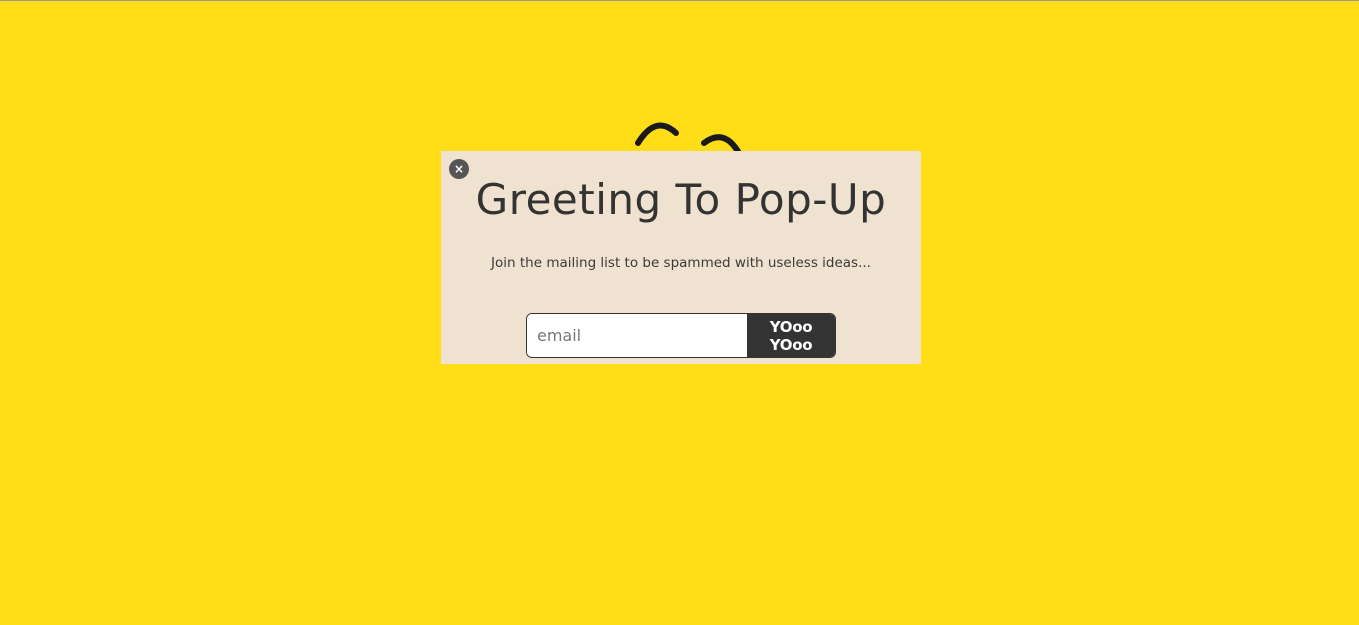 The width and height of the screenshot is (1359, 625). What do you see at coordinates (637, 335) in the screenshot?
I see `email-input` at bounding box center [637, 335].